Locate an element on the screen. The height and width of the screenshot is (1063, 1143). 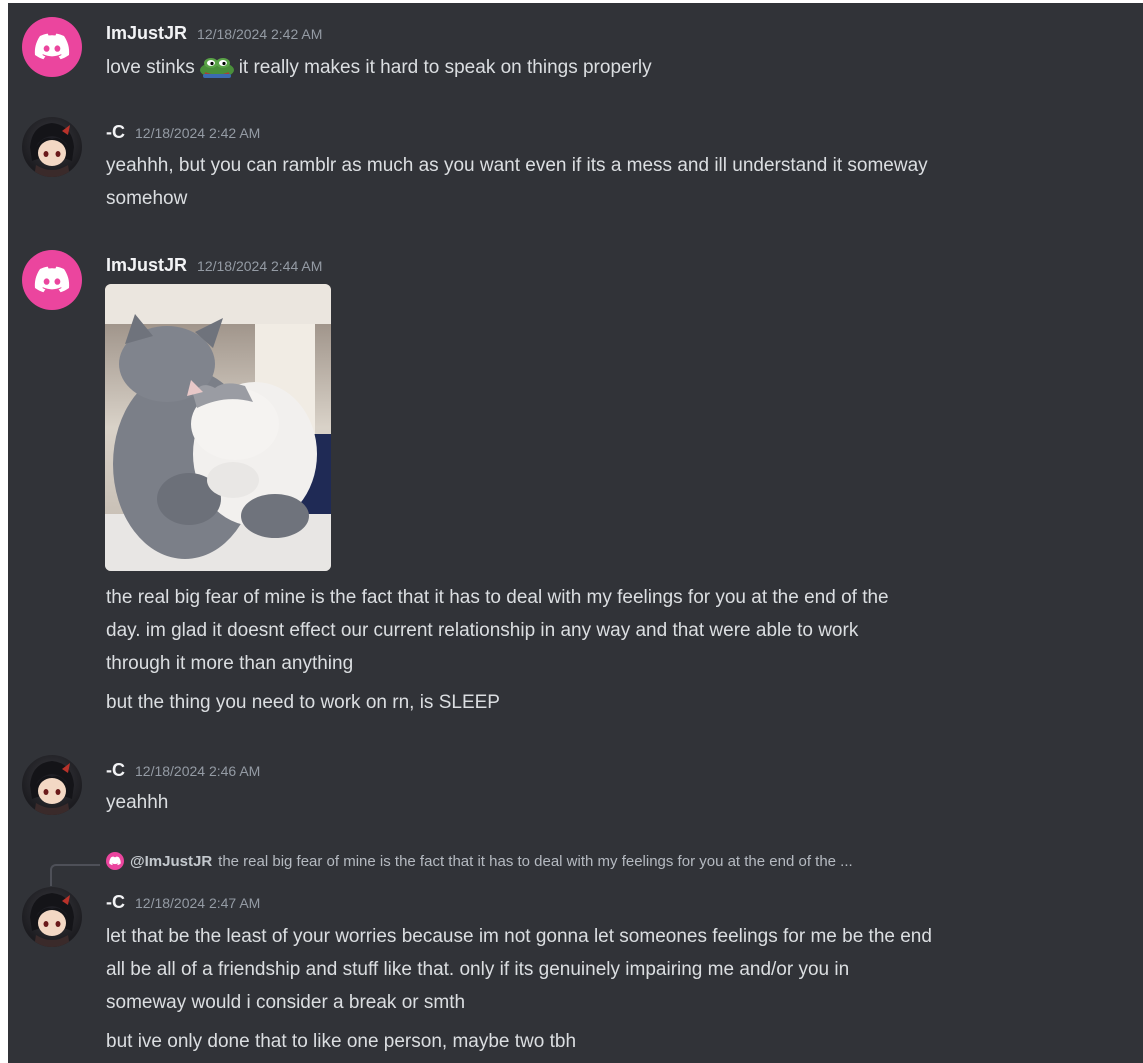
message-text: yeahhh is located at coordinates (137, 802).